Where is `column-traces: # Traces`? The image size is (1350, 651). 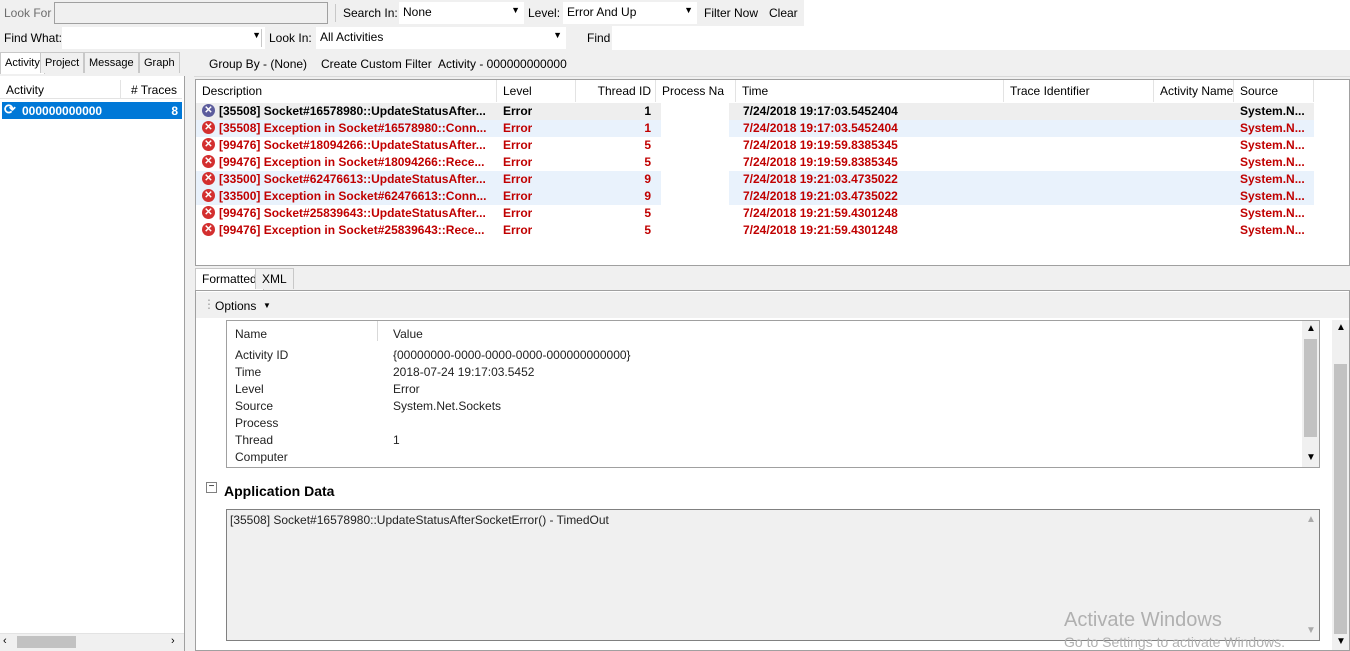
column-traces: # Traces is located at coordinates (154, 90).